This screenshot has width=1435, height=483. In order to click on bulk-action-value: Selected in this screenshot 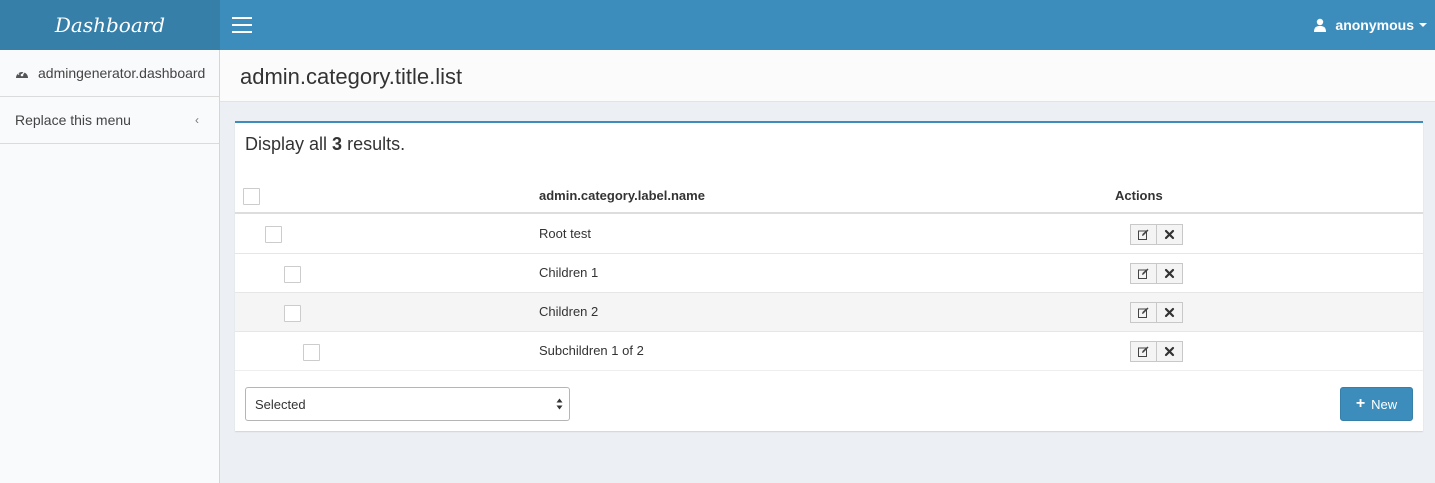, I will do `click(280, 404)`.